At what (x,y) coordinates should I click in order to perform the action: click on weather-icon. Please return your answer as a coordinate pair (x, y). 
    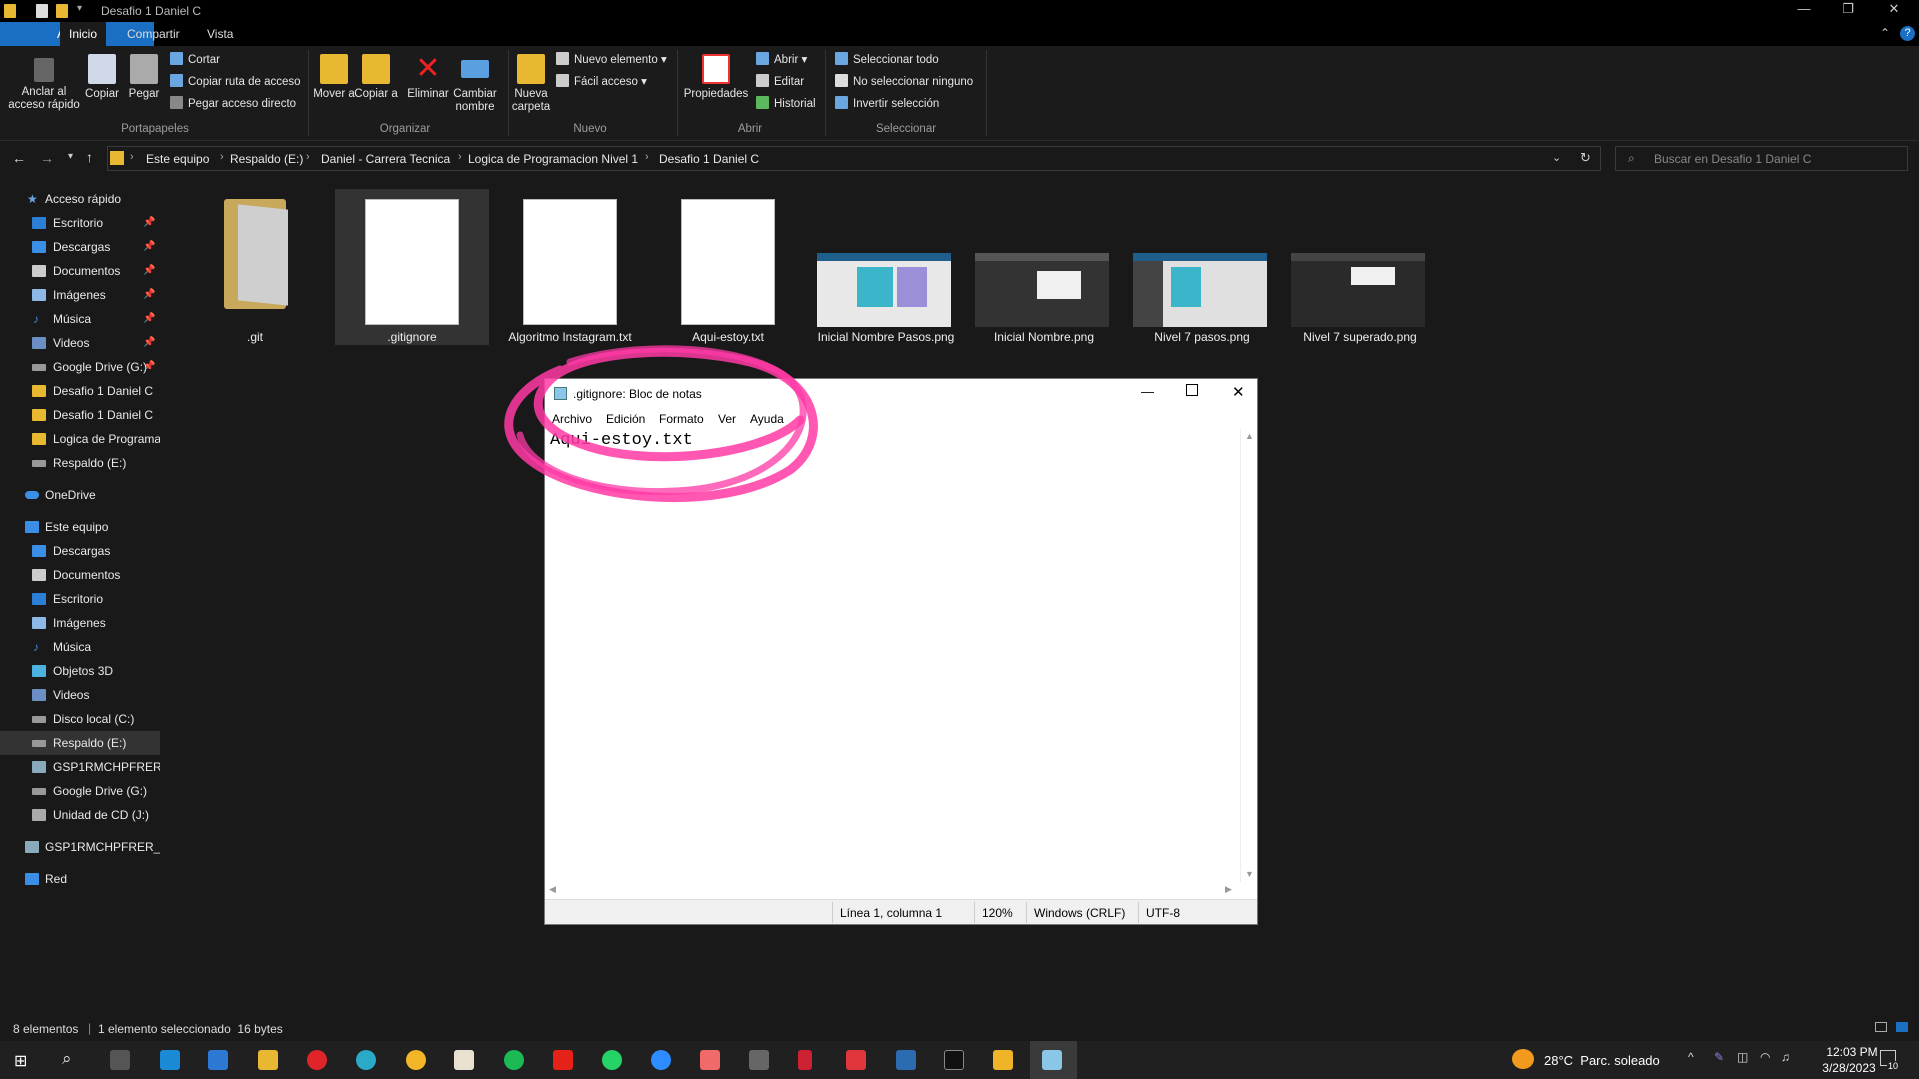
    Looking at the image, I should click on (1523, 1059).